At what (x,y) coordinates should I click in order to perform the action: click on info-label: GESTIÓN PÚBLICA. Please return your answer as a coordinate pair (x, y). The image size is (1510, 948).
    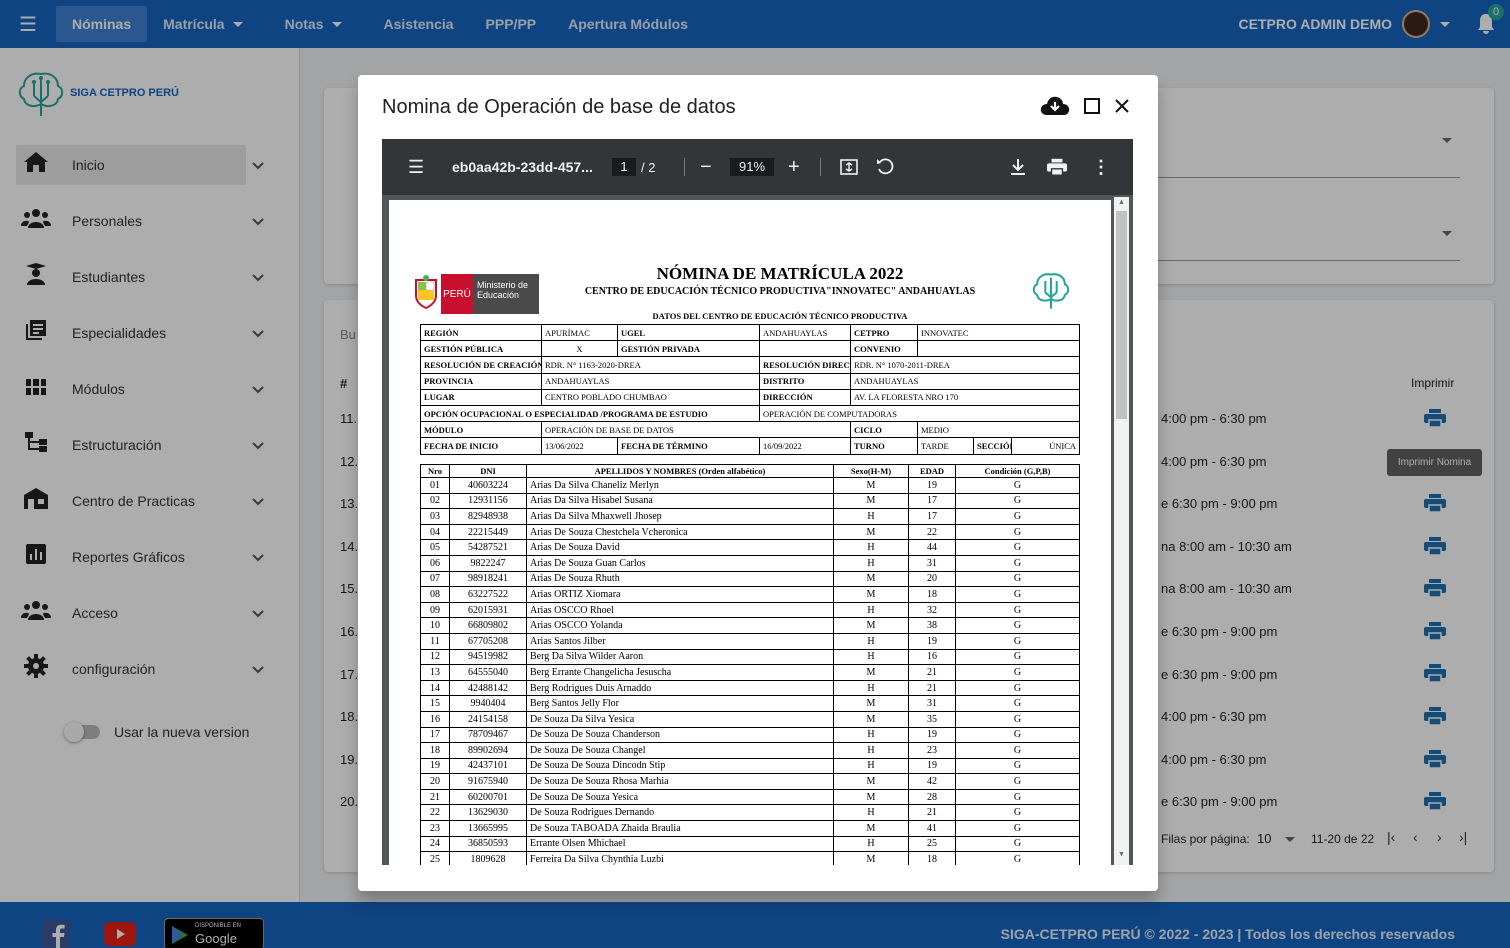
    Looking at the image, I should click on (481, 349).